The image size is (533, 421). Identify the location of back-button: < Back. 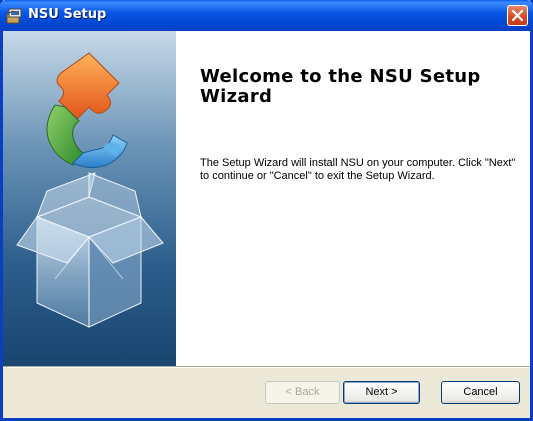
(302, 392).